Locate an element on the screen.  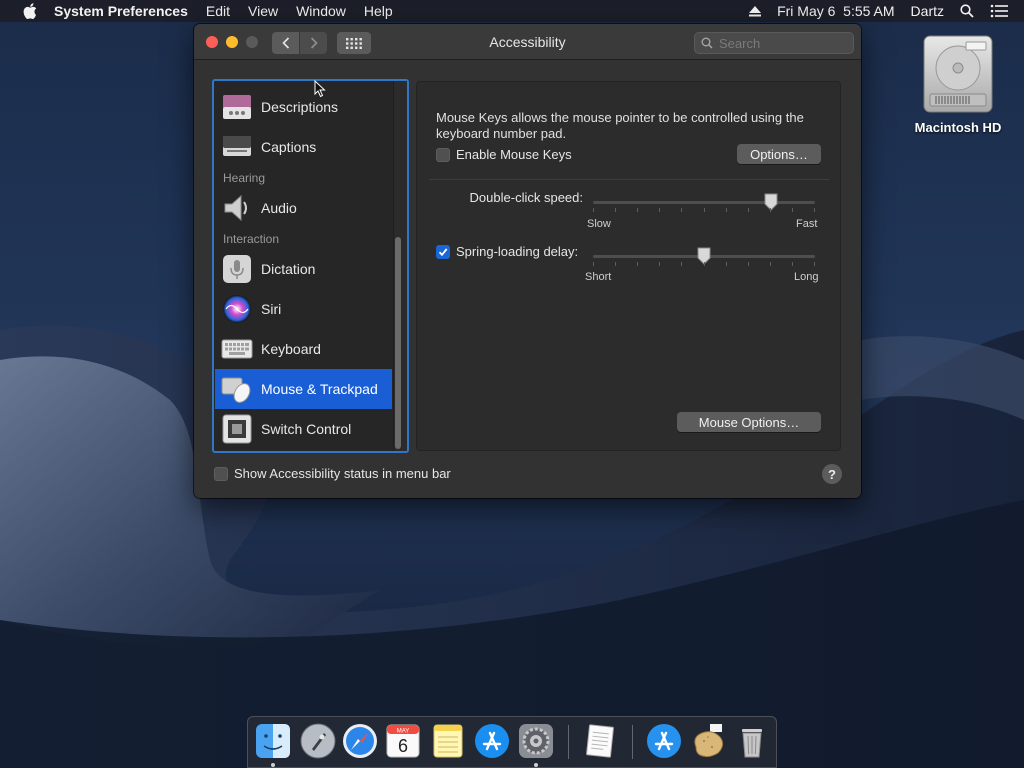
divider is located at coordinates (629, 179).